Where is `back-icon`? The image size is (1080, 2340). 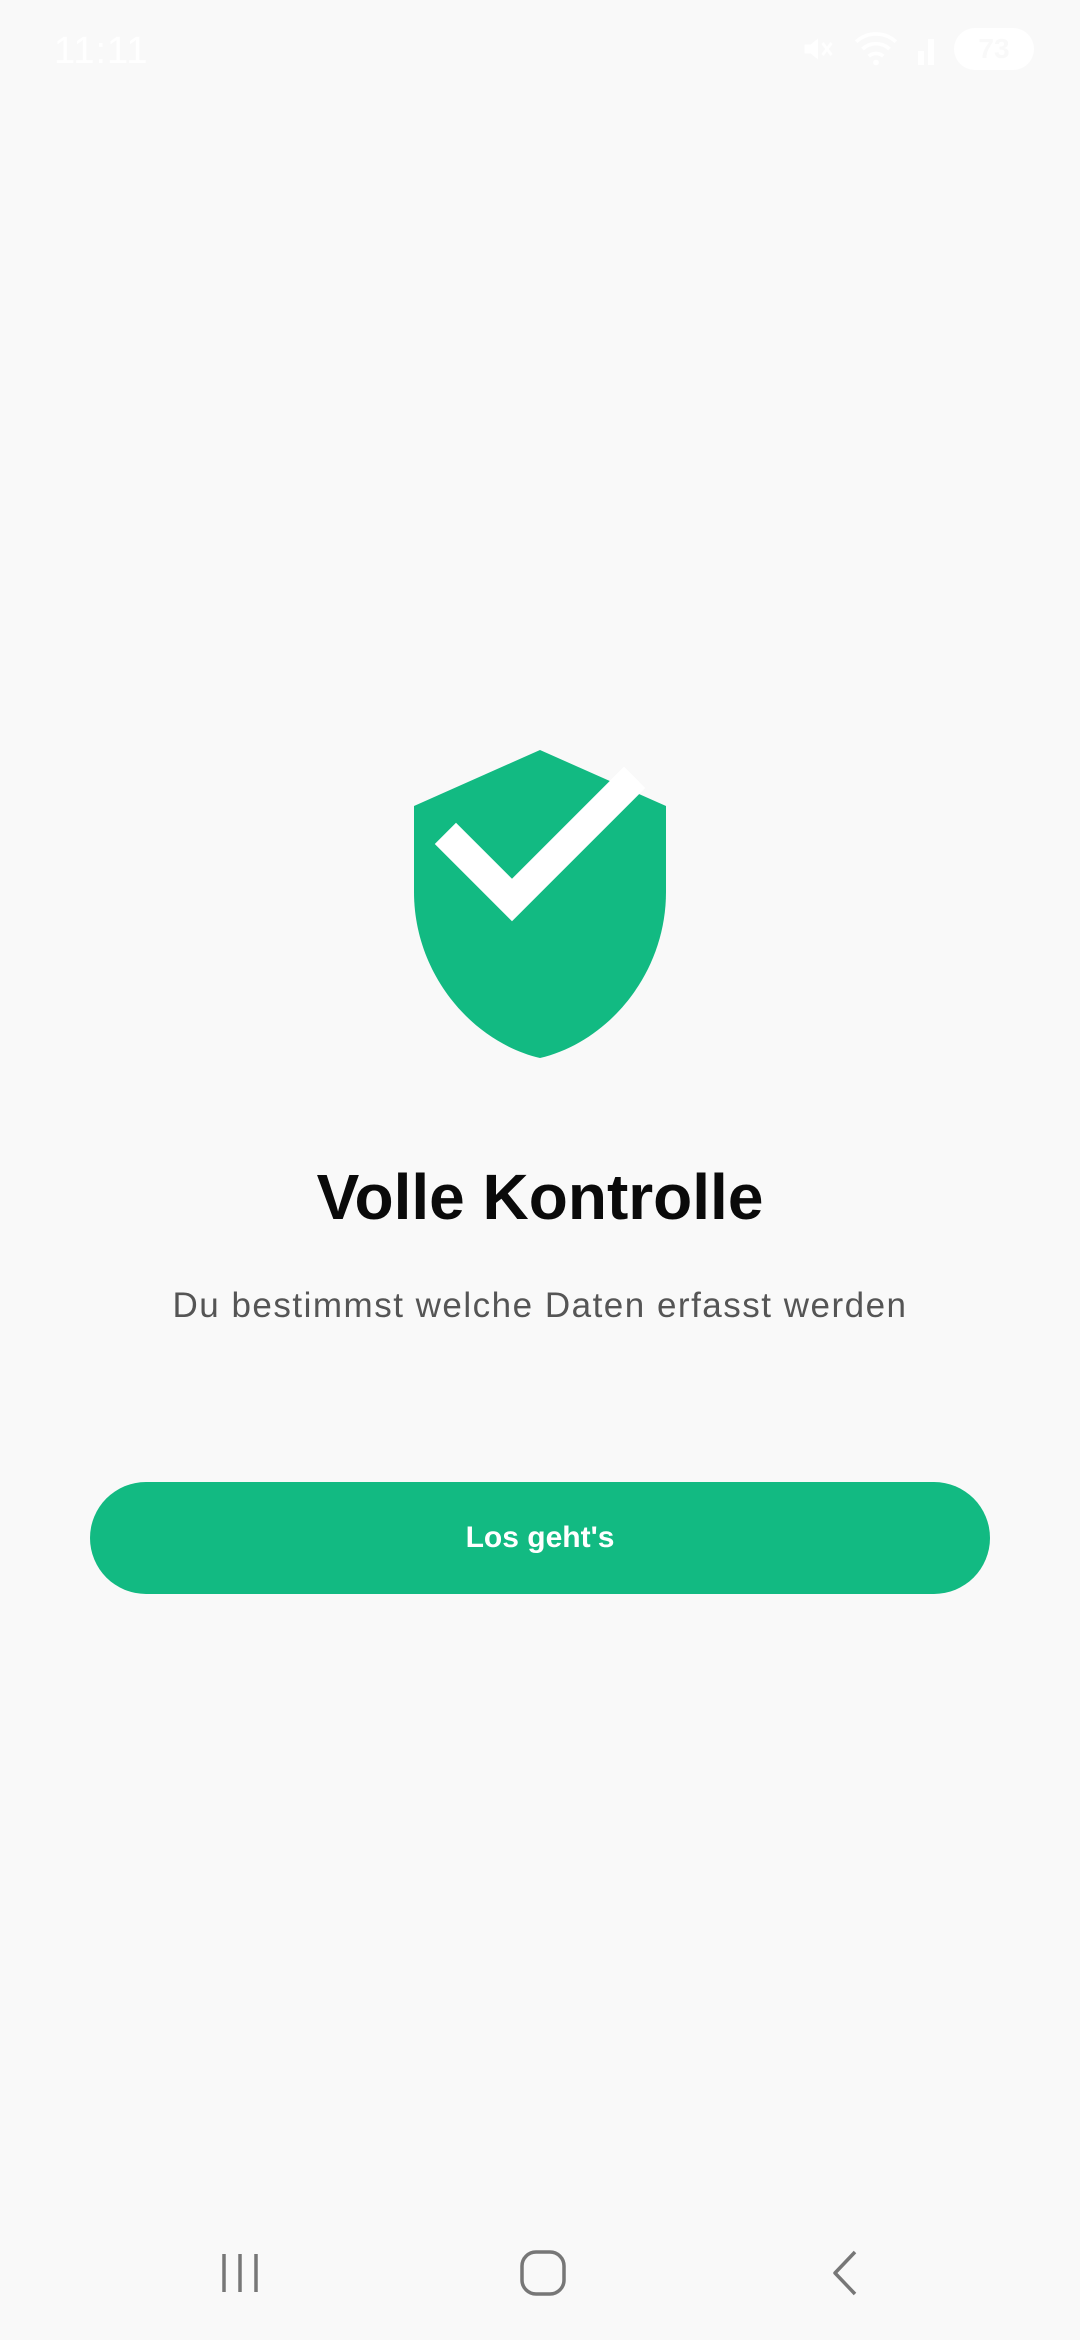 back-icon is located at coordinates (846, 2275).